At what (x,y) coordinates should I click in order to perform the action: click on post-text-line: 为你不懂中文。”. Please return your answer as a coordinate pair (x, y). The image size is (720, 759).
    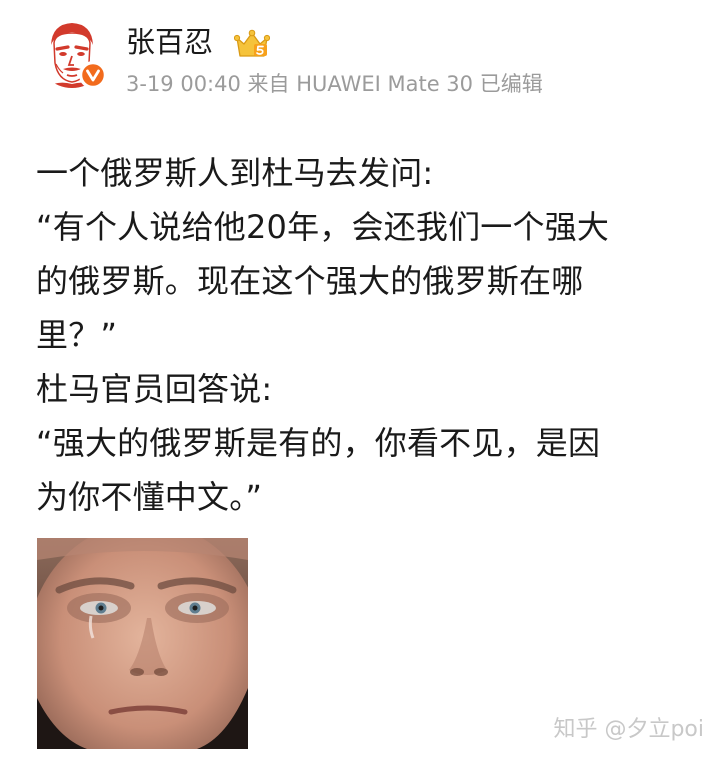
    Looking at the image, I should click on (149, 497).